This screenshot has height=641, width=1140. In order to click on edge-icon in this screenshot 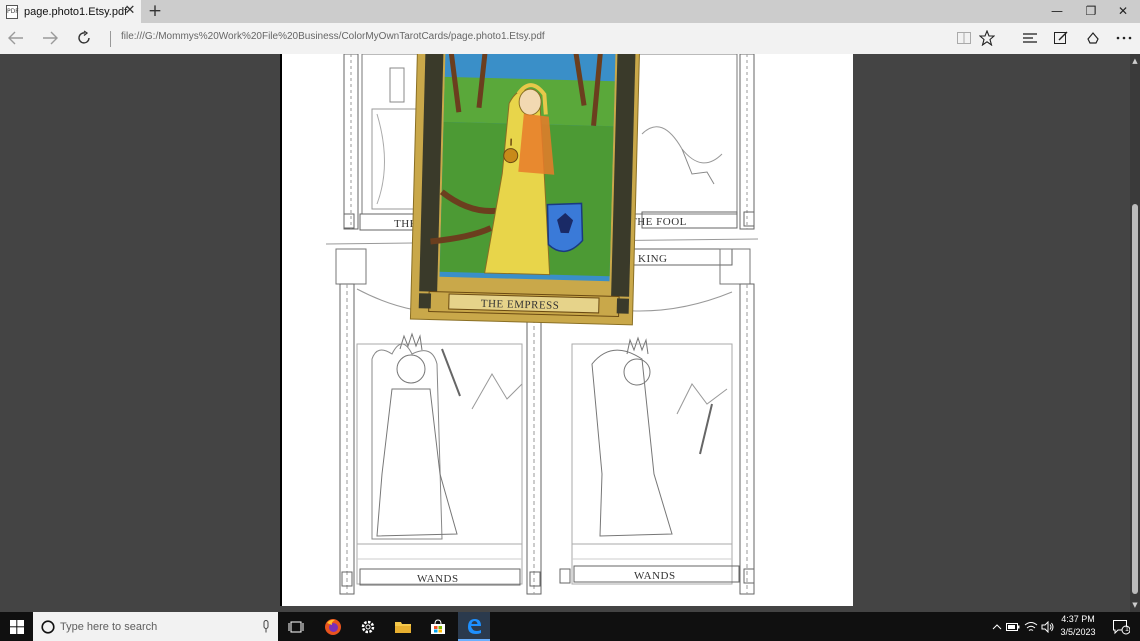, I will do `click(474, 626)`.